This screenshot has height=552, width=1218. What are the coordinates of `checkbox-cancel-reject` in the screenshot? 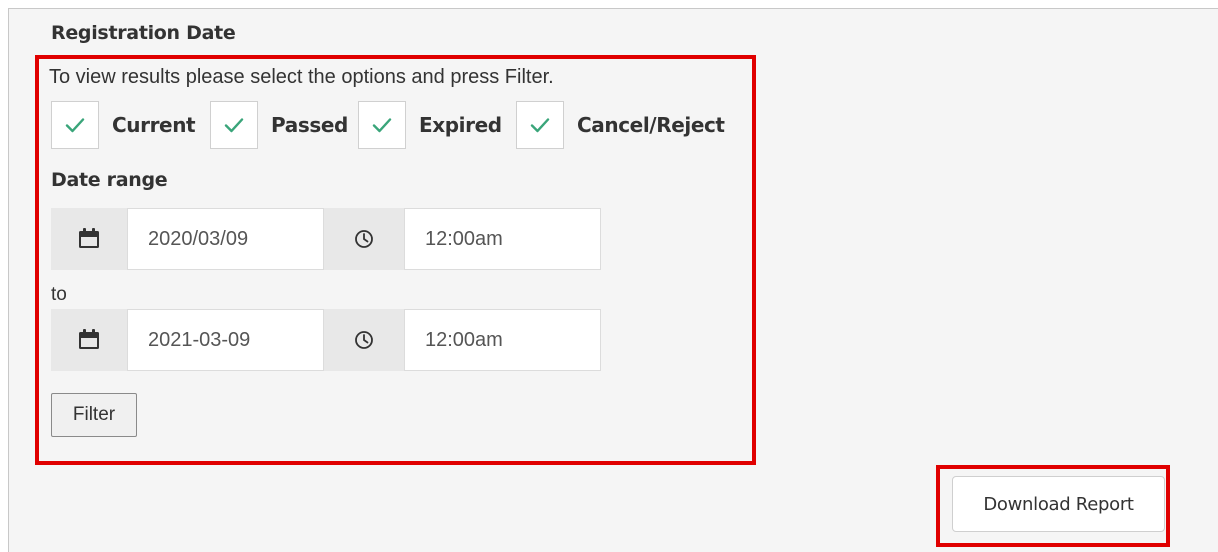 It's located at (540, 125).